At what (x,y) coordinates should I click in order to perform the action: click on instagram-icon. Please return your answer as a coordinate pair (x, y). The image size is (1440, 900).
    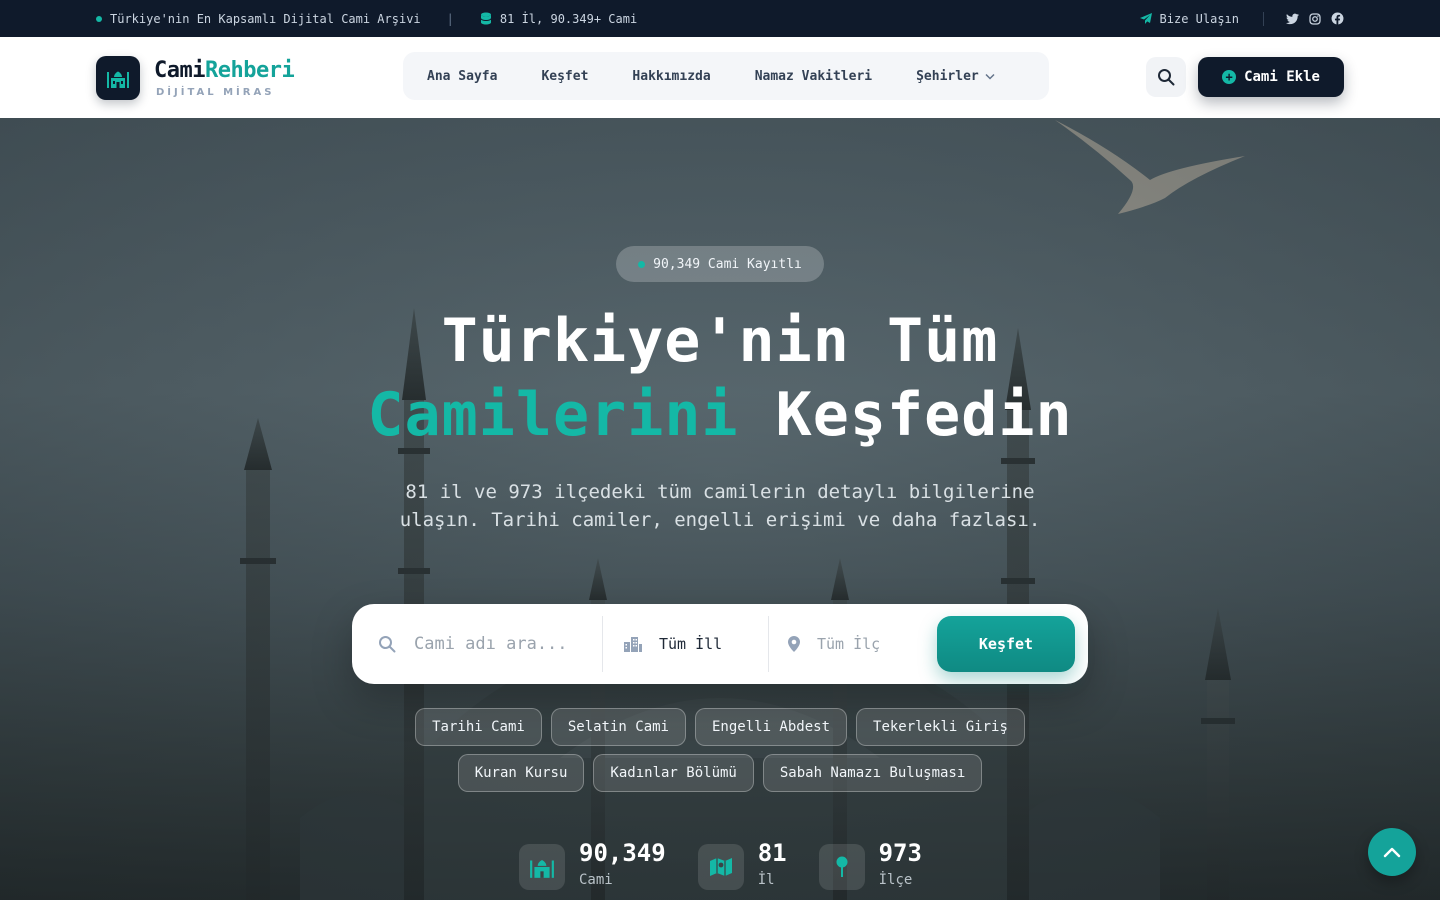
    Looking at the image, I should click on (1315, 18).